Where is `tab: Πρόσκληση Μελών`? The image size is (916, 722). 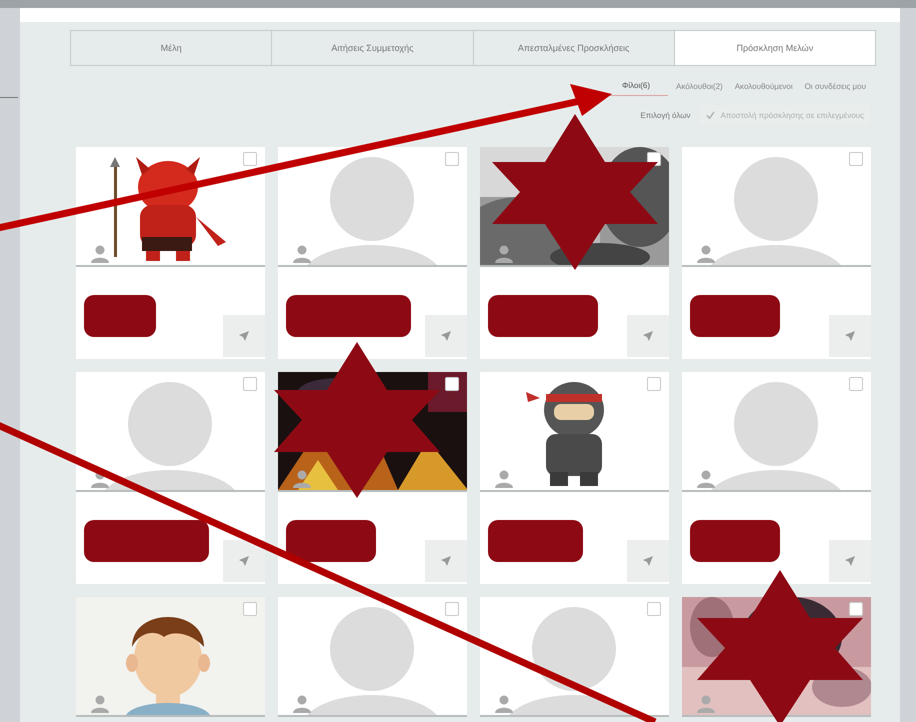 tab: Πρόσκληση Μελών is located at coordinates (774, 48).